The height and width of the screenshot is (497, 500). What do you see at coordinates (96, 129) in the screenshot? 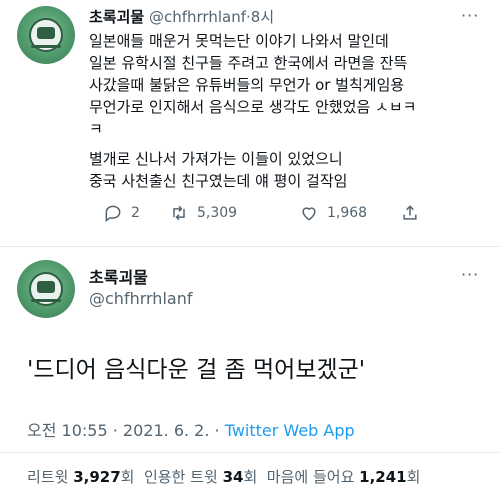
I see `tweet-line: ㅋ` at bounding box center [96, 129].